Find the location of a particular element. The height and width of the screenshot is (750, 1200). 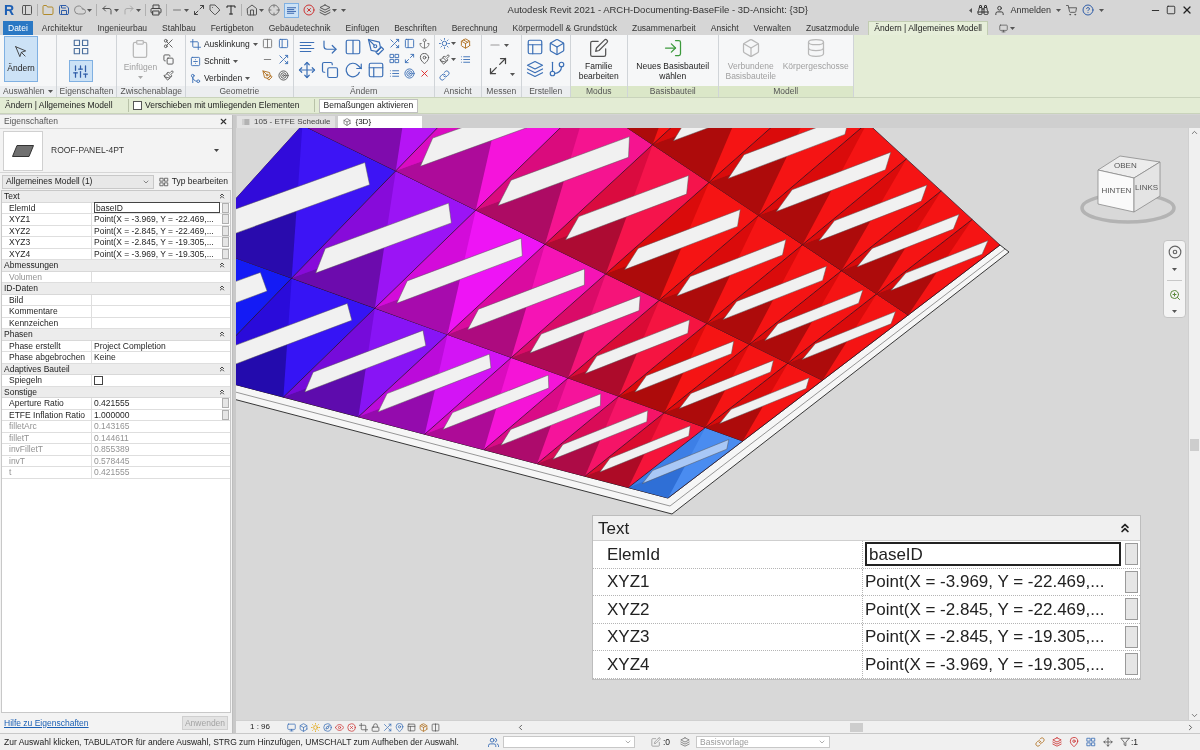

people-icon is located at coordinates (493, 742).